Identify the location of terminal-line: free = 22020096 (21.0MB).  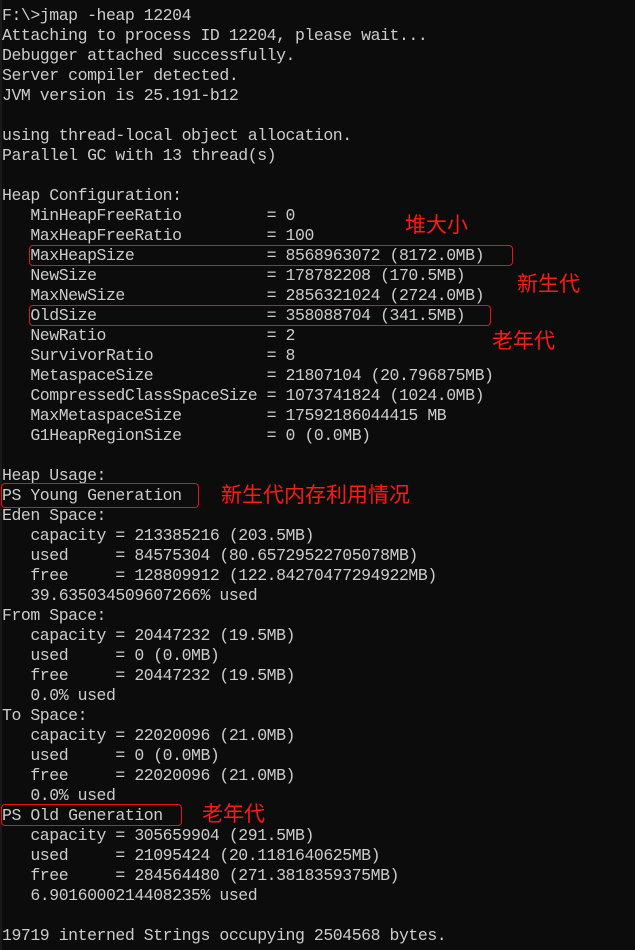
(149, 775).